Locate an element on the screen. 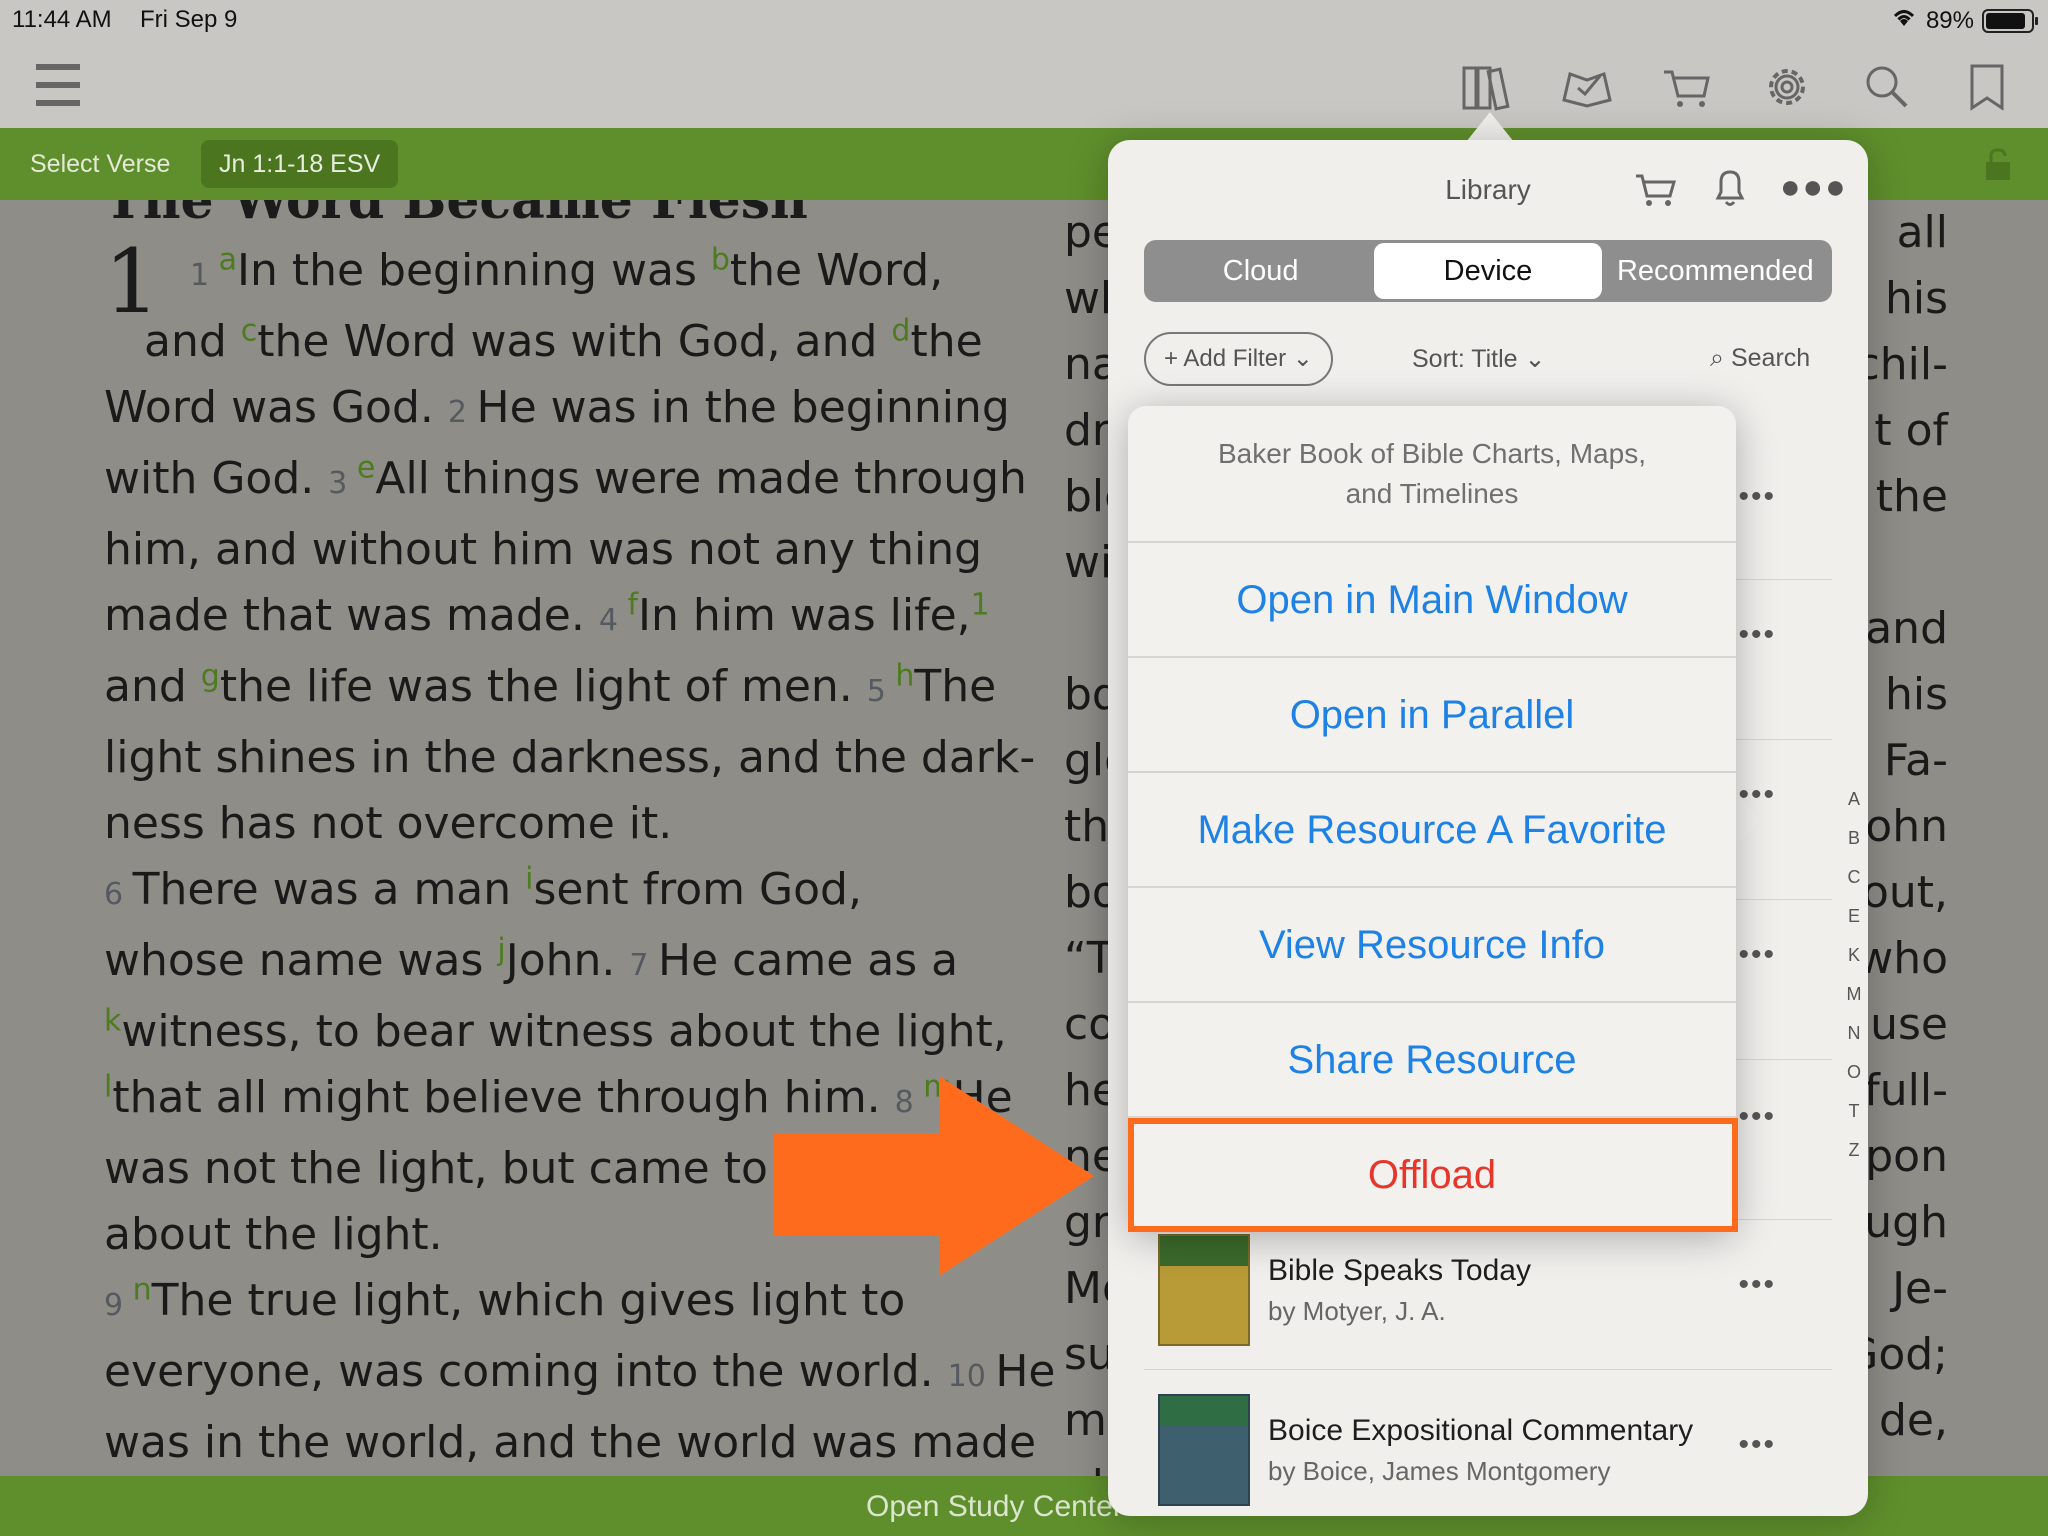  reference-picker: Jn 1:1-18 ESV is located at coordinates (300, 164).